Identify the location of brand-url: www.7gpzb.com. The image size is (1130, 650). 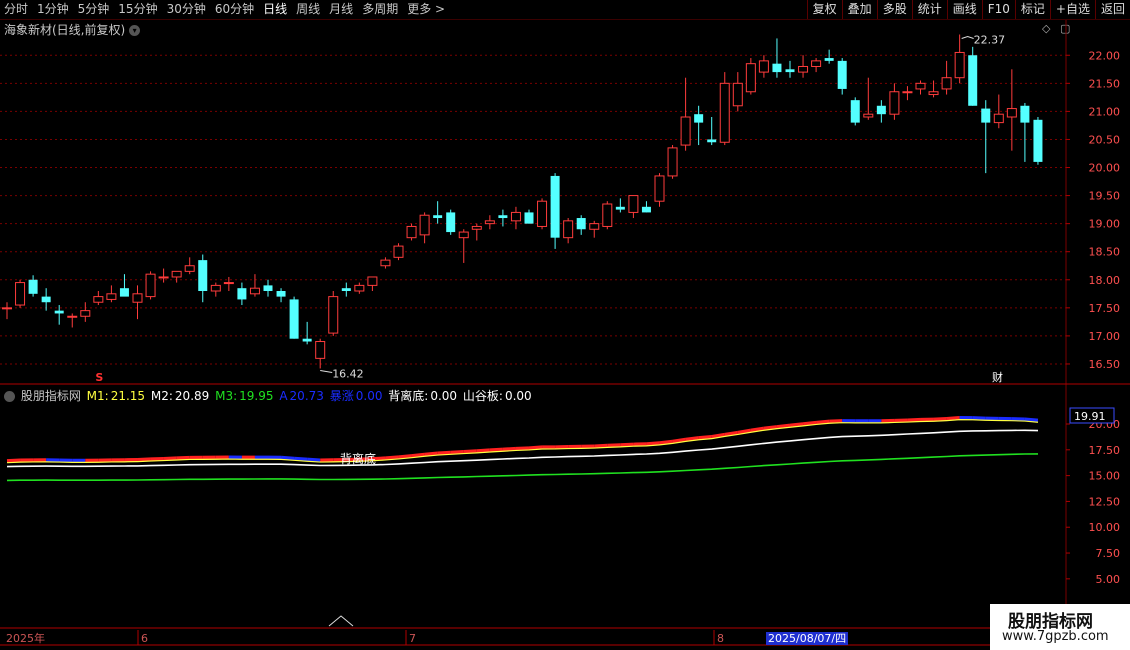
(1055, 636).